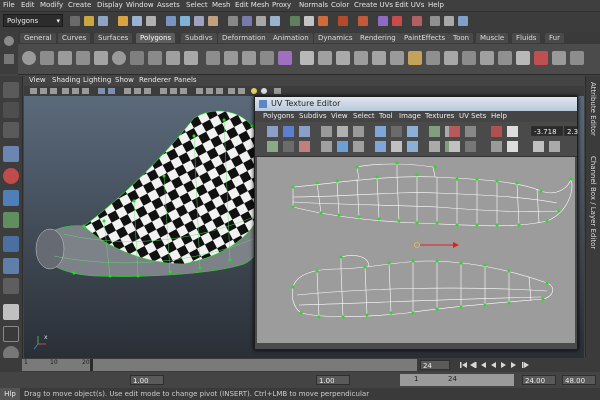  I want to click on bevel-icon, so click(415, 58).